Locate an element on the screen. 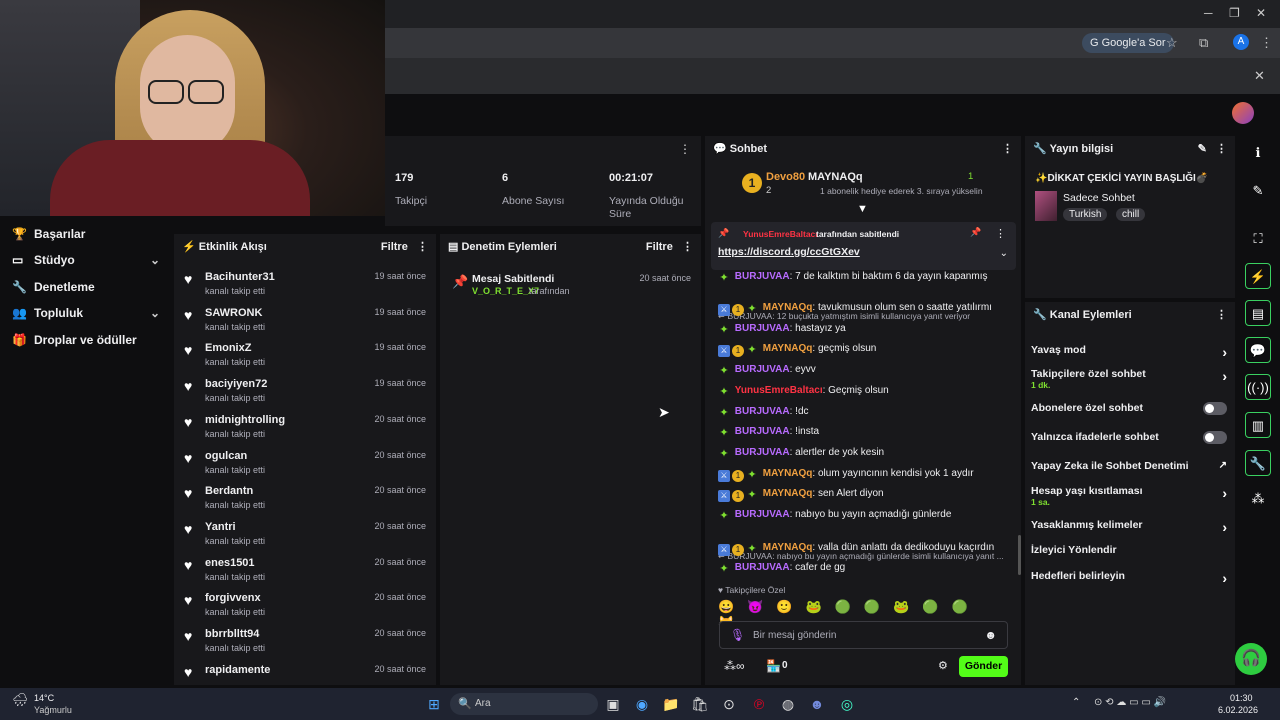 The width and height of the screenshot is (1280, 720). event-user: baciyiyen72 is located at coordinates (236, 384).